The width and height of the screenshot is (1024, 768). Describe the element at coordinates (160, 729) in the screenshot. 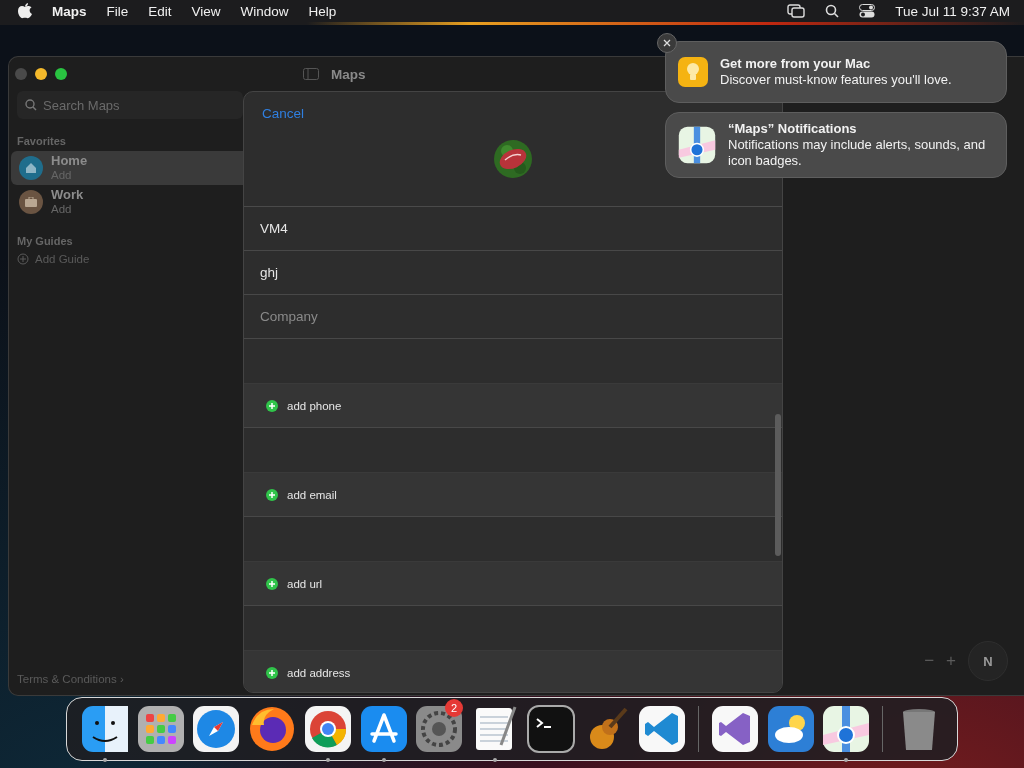

I see `app-grid-icon` at that location.